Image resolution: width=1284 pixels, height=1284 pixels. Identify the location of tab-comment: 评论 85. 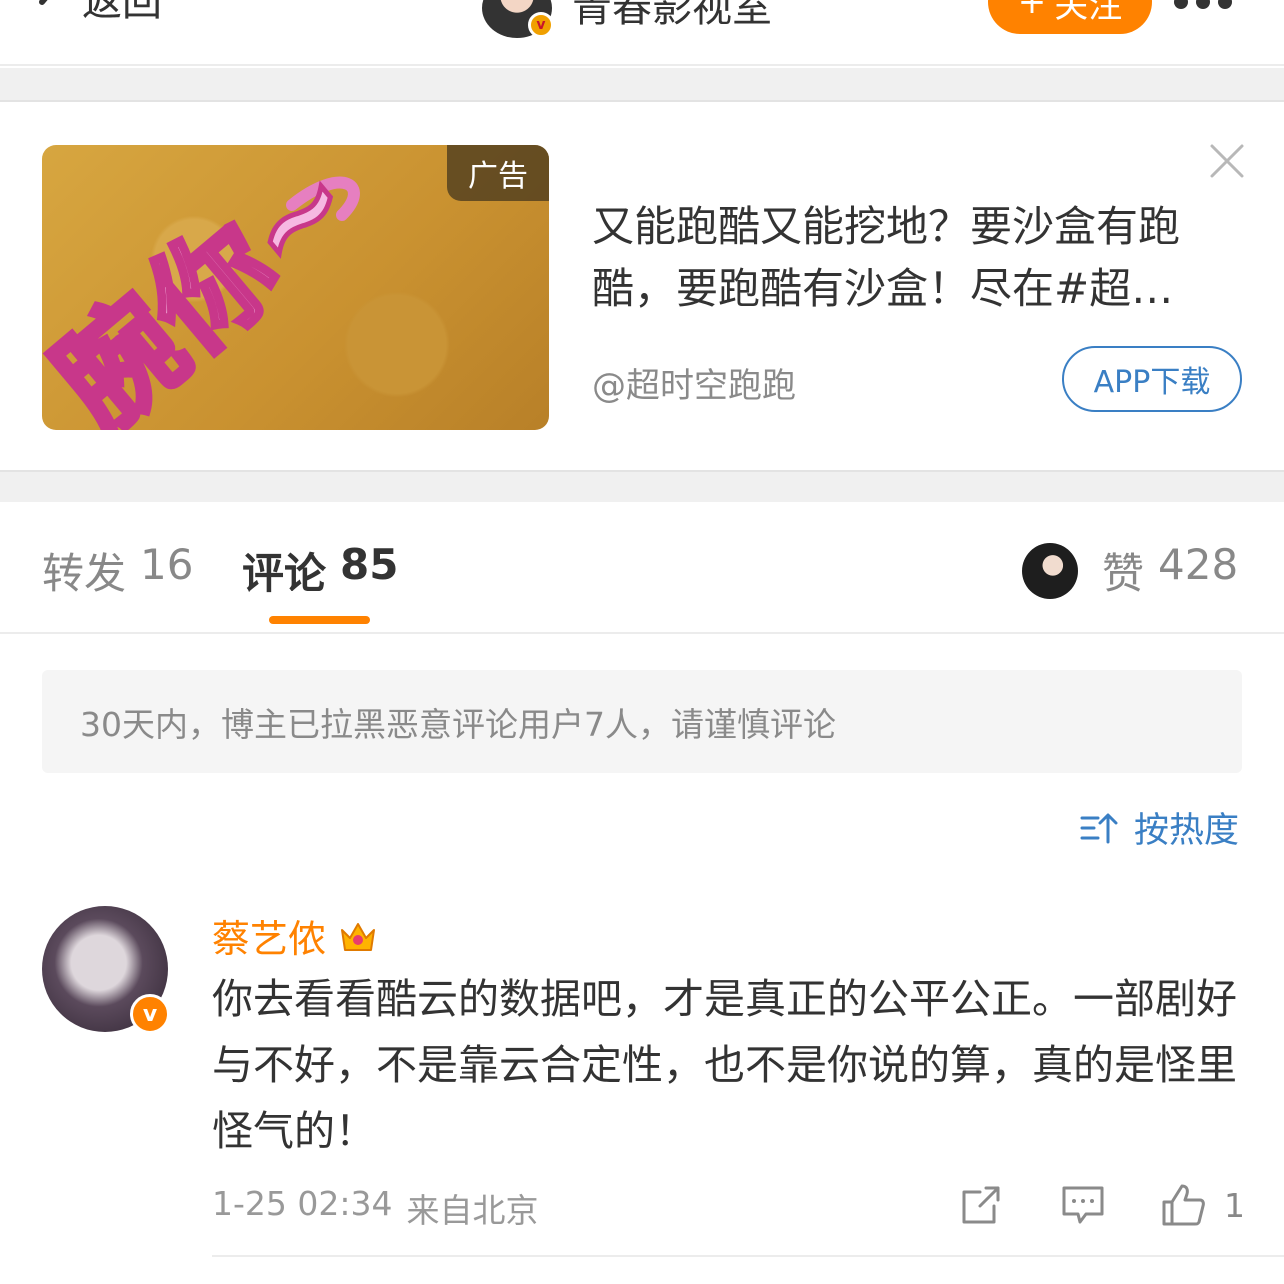
(320, 570).